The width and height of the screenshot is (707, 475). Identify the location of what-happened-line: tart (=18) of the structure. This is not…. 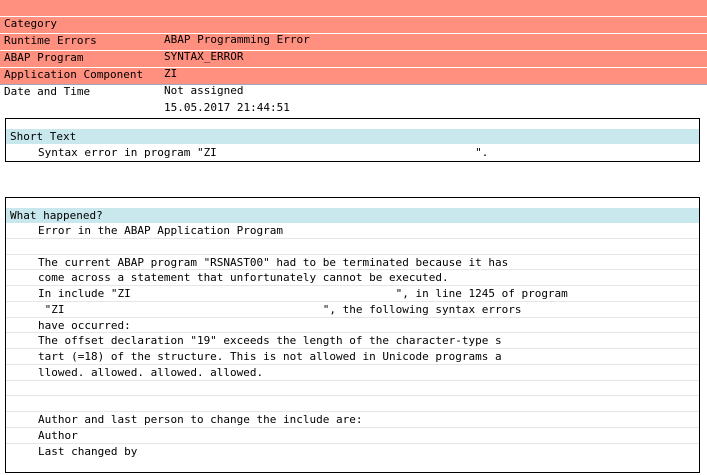
(352, 357).